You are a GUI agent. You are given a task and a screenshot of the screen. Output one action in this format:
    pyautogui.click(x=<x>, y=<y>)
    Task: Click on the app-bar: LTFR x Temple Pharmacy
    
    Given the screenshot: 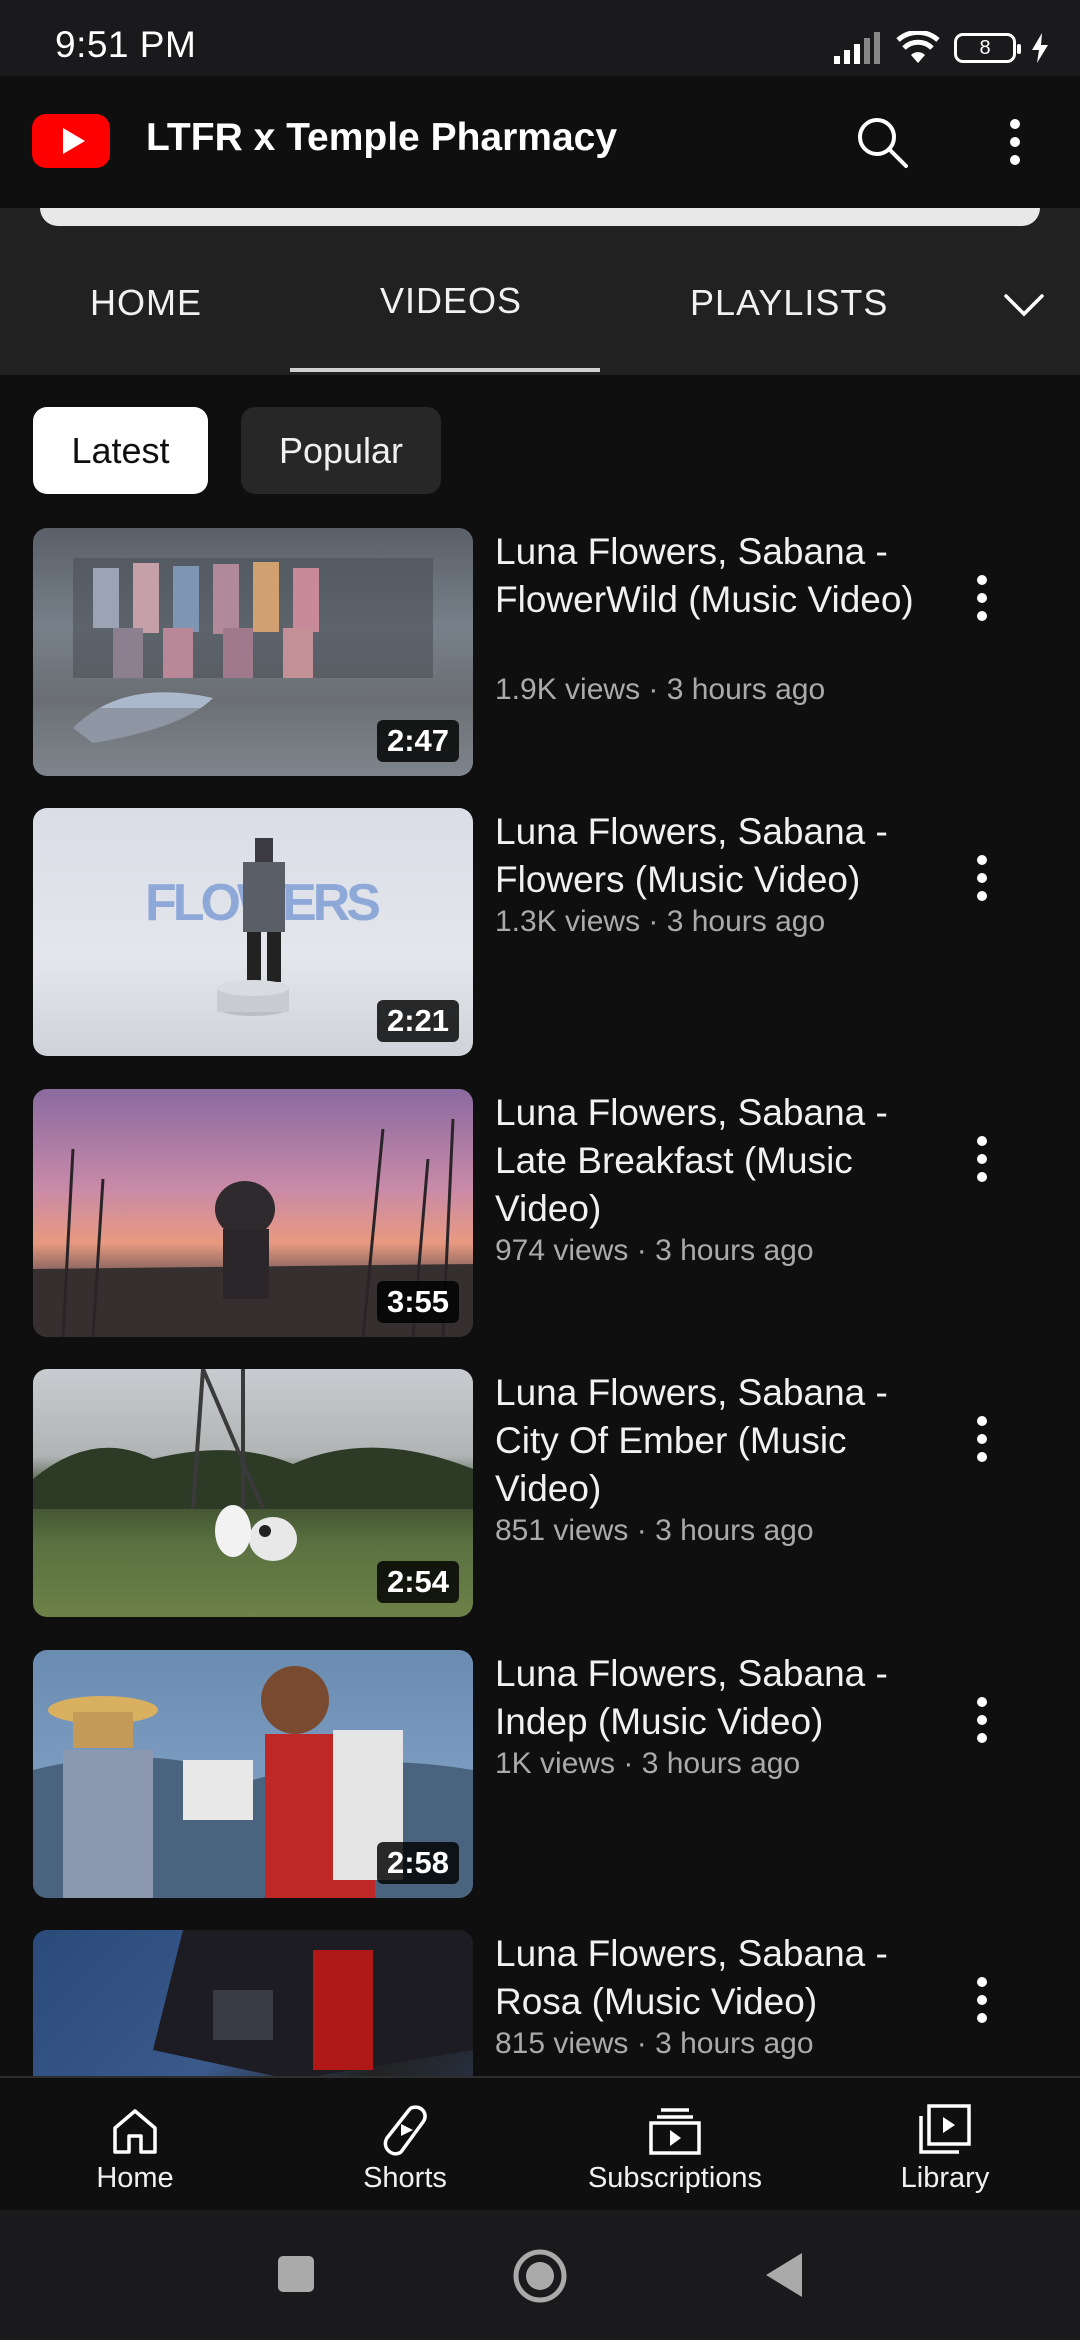 What is the action you would take?
    pyautogui.click(x=540, y=142)
    